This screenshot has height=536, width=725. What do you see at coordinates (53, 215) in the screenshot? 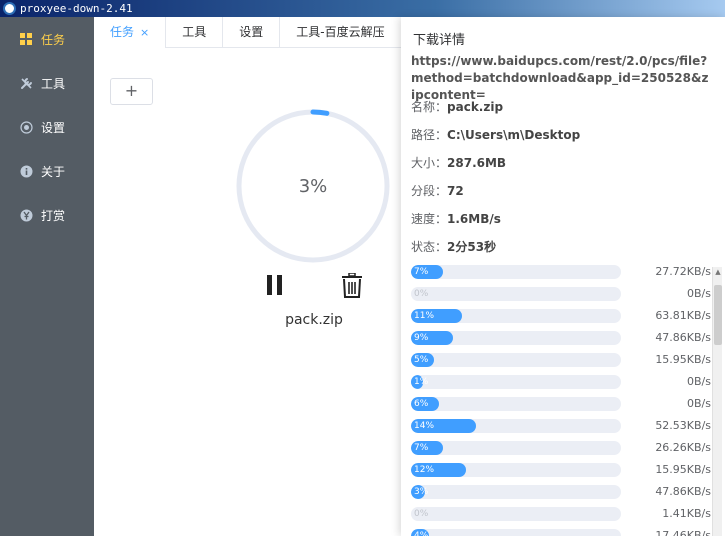
I see `sidebar-item-label: 打赏` at bounding box center [53, 215].